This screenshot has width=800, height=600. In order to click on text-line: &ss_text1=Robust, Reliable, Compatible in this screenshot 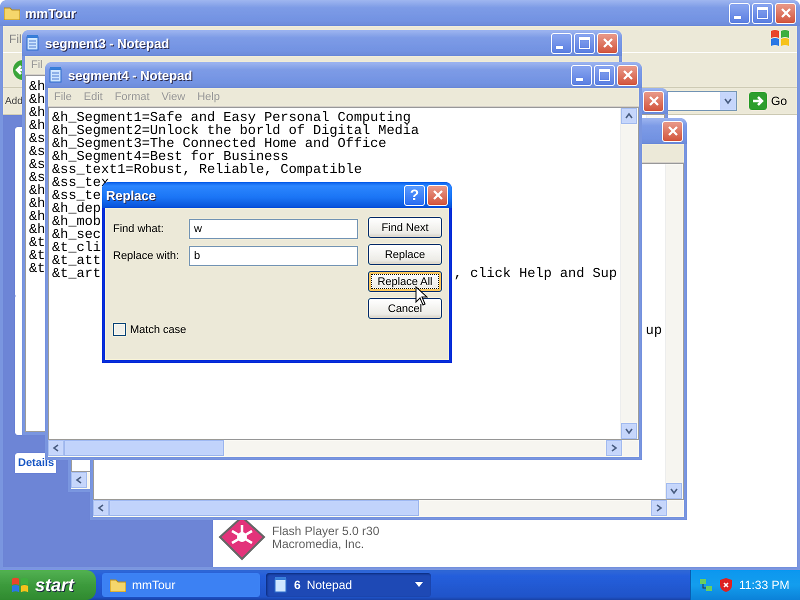, I will do `click(207, 170)`.